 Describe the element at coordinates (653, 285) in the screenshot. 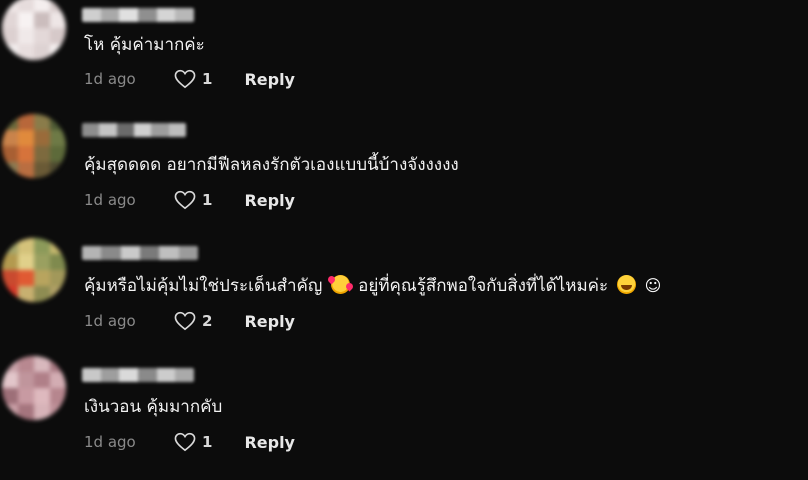

I see `smiley-outline-icon: ☺` at that location.